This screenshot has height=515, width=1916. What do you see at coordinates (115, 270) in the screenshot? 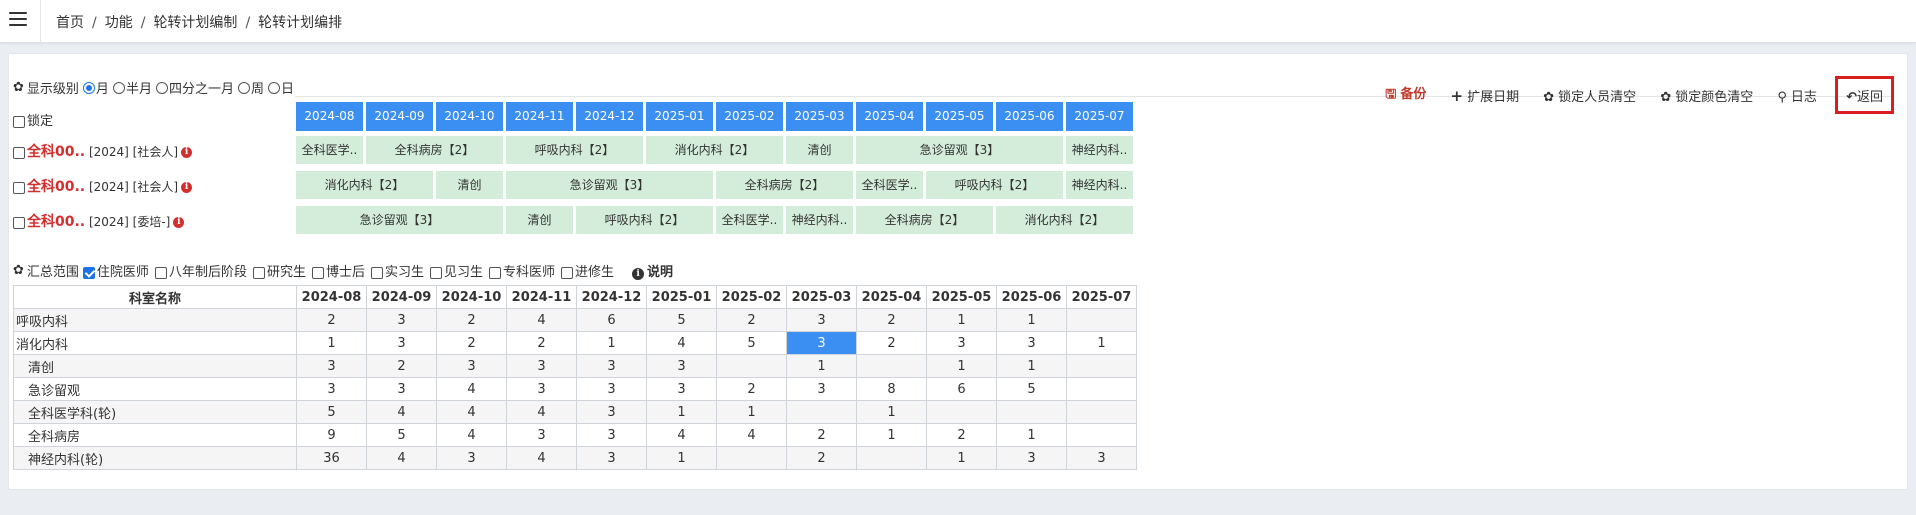
I see `summary-option: 住院医师` at bounding box center [115, 270].